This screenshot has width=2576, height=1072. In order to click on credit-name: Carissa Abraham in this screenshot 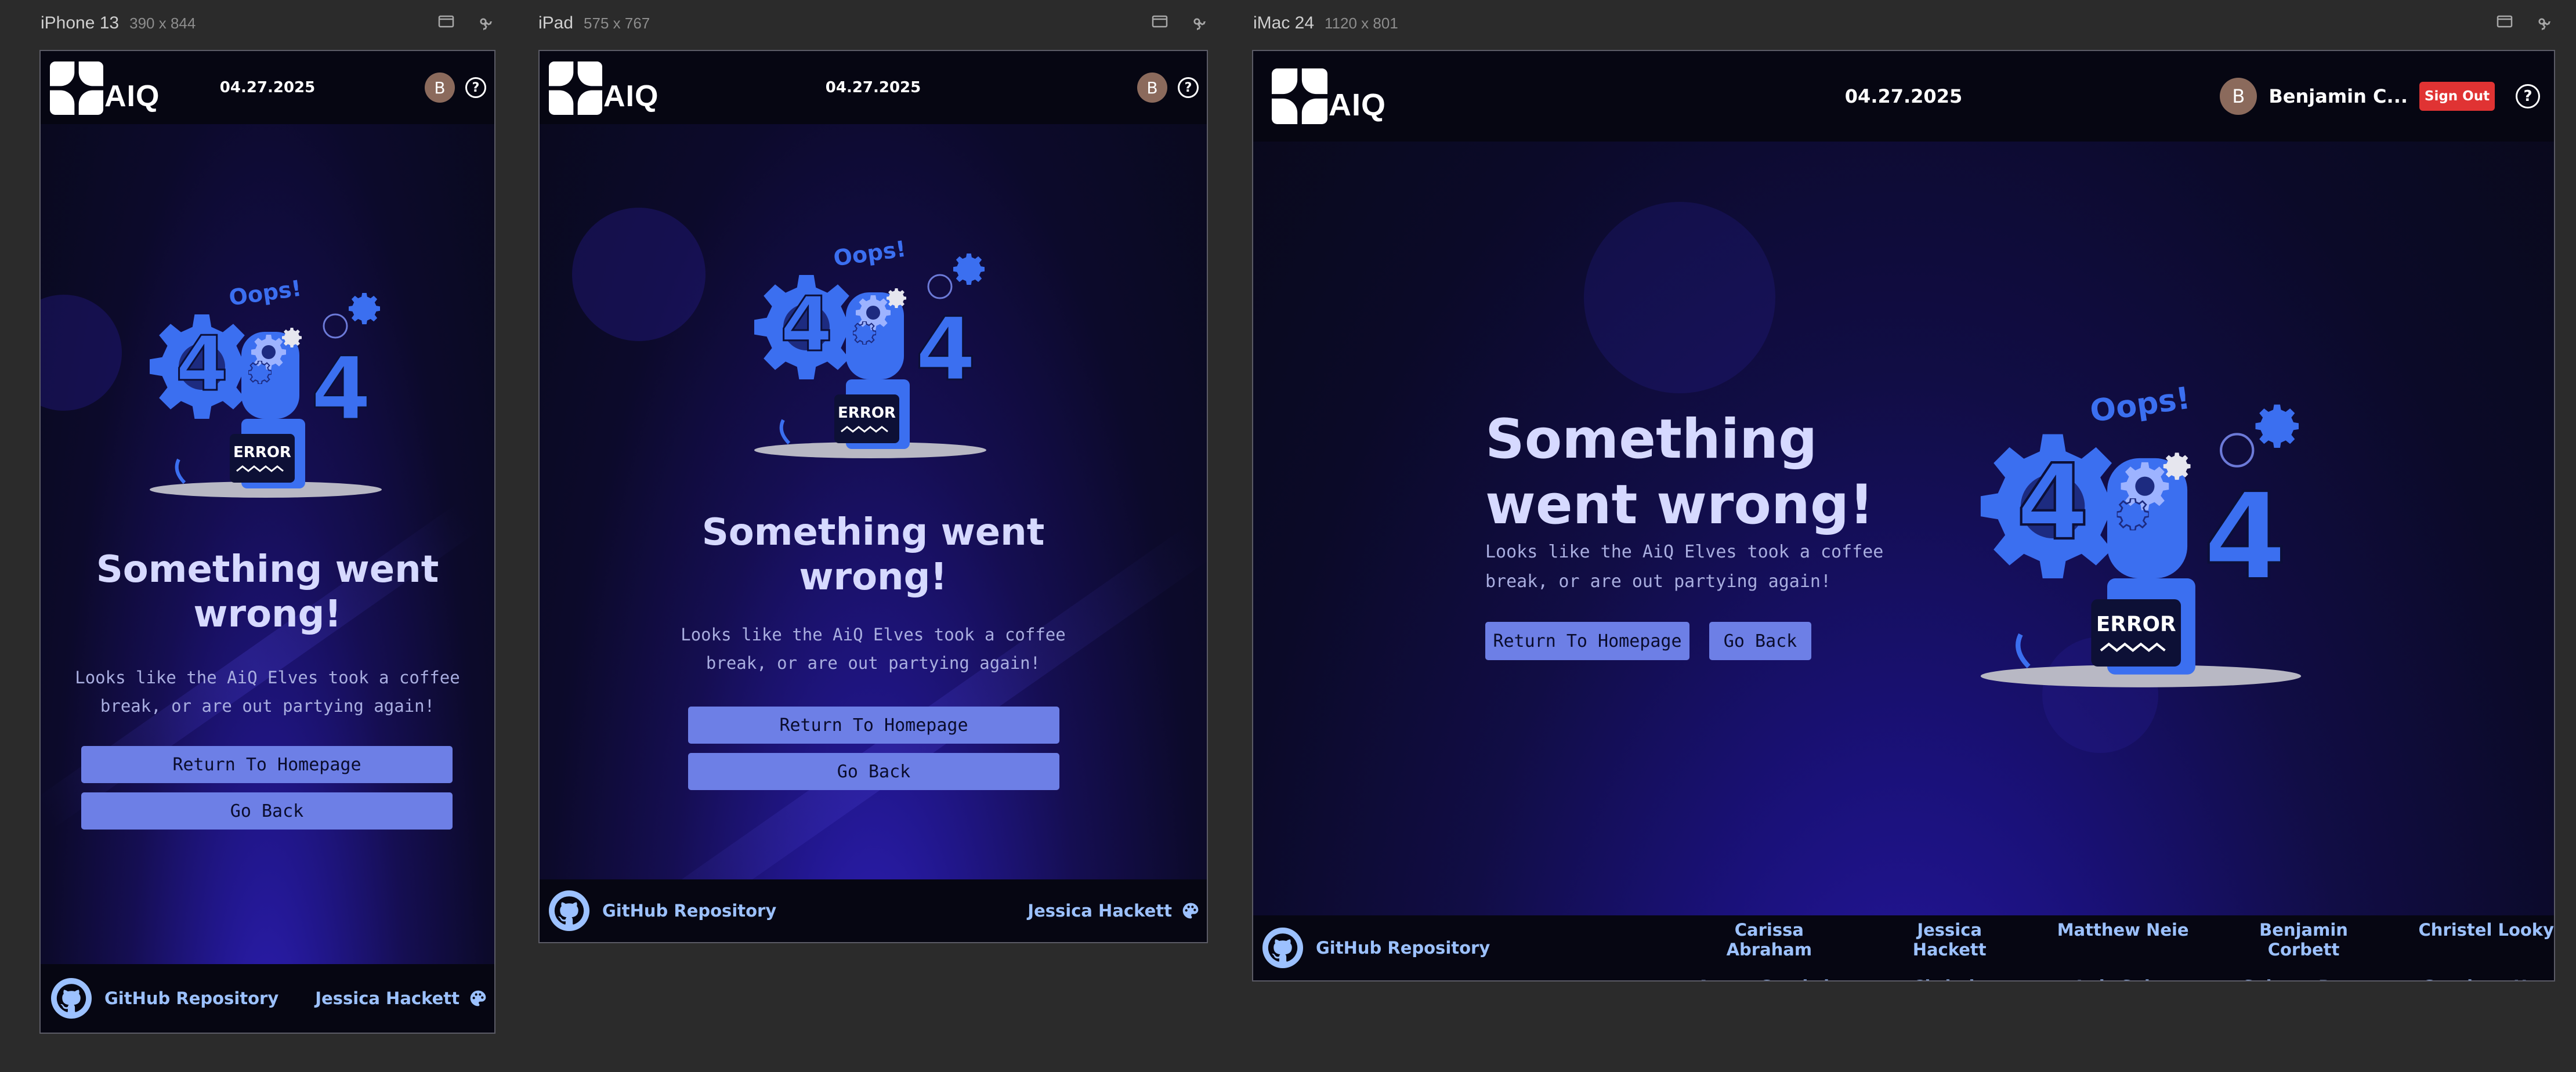, I will do `click(1769, 939)`.